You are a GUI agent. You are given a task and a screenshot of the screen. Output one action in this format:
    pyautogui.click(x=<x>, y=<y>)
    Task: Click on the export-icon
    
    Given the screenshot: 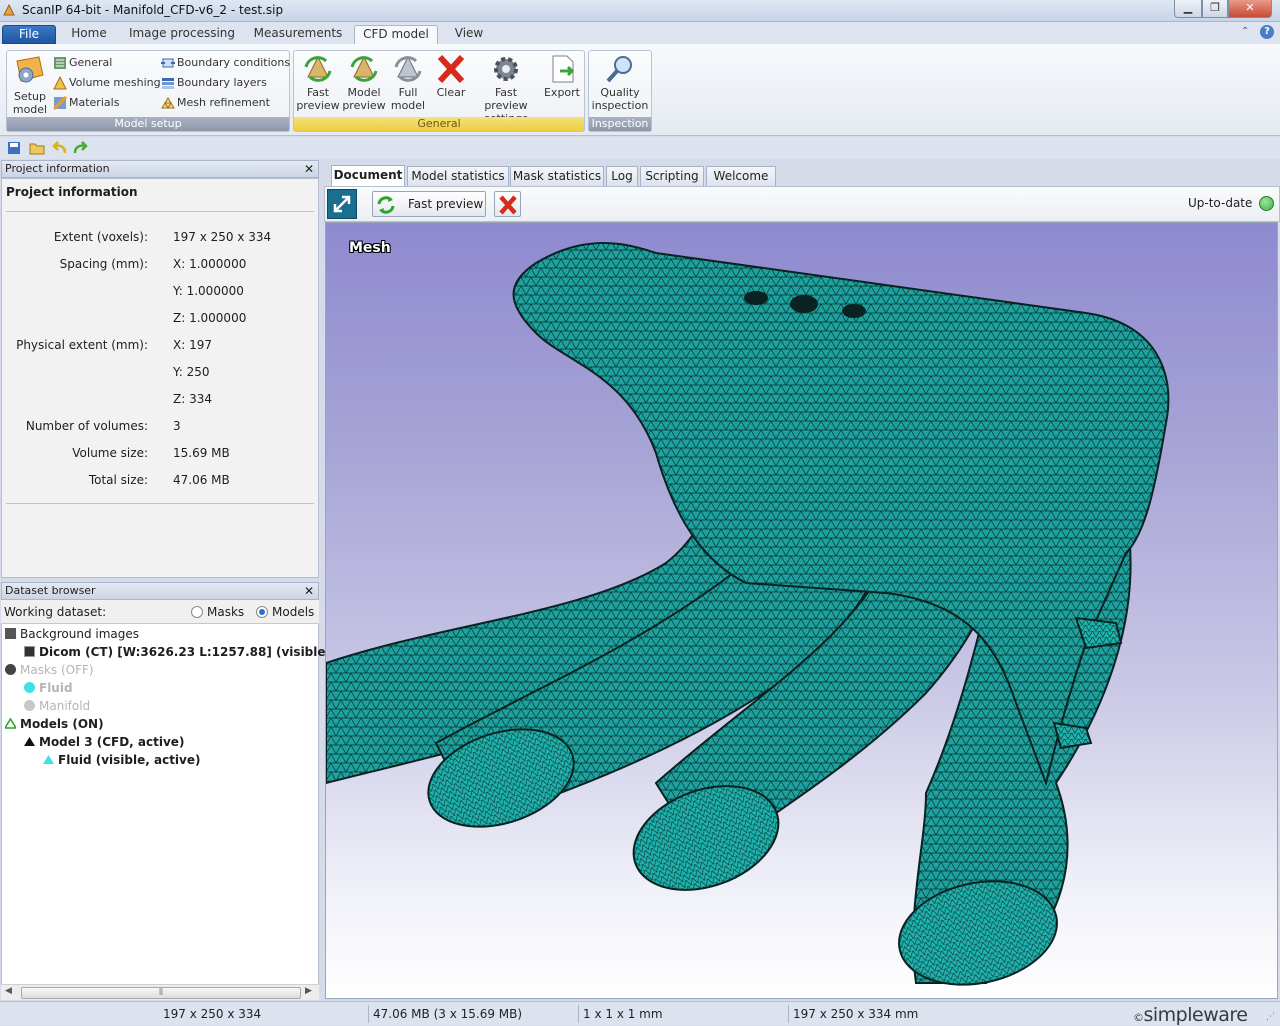 What is the action you would take?
    pyautogui.click(x=563, y=69)
    